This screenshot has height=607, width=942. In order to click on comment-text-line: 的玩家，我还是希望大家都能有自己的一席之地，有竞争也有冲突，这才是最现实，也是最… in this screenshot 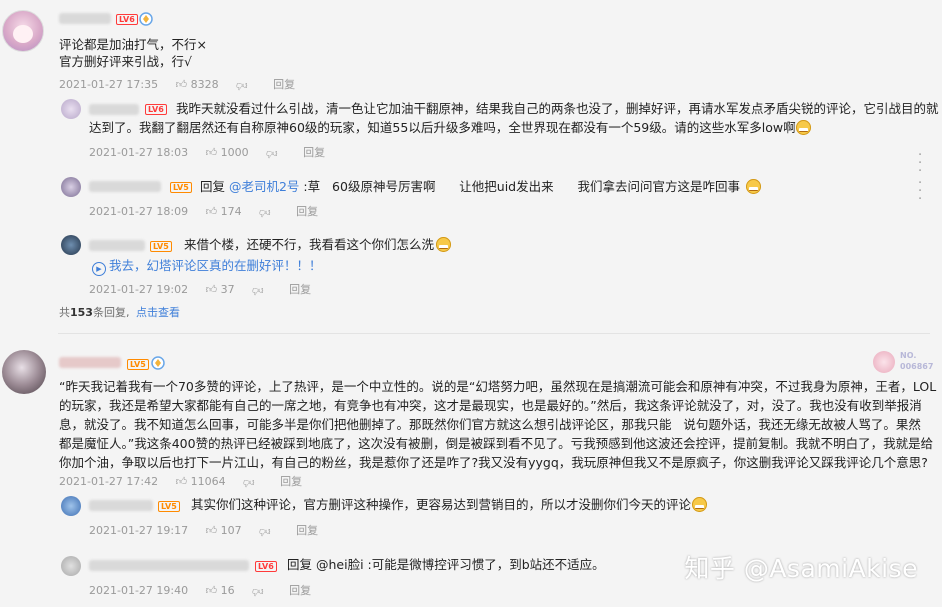, I will do `click(490, 405)`.